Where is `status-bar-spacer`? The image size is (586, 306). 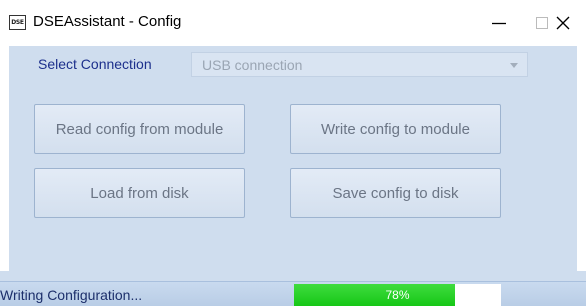 status-bar-spacer is located at coordinates (293, 276).